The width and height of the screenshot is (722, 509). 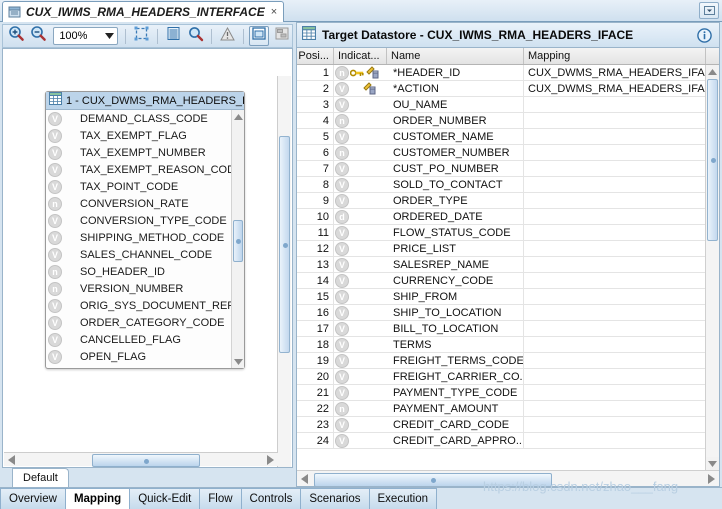 What do you see at coordinates (508, 233) in the screenshot?
I see `table-row: 11 V FLOW_STATUS_CODE` at bounding box center [508, 233].